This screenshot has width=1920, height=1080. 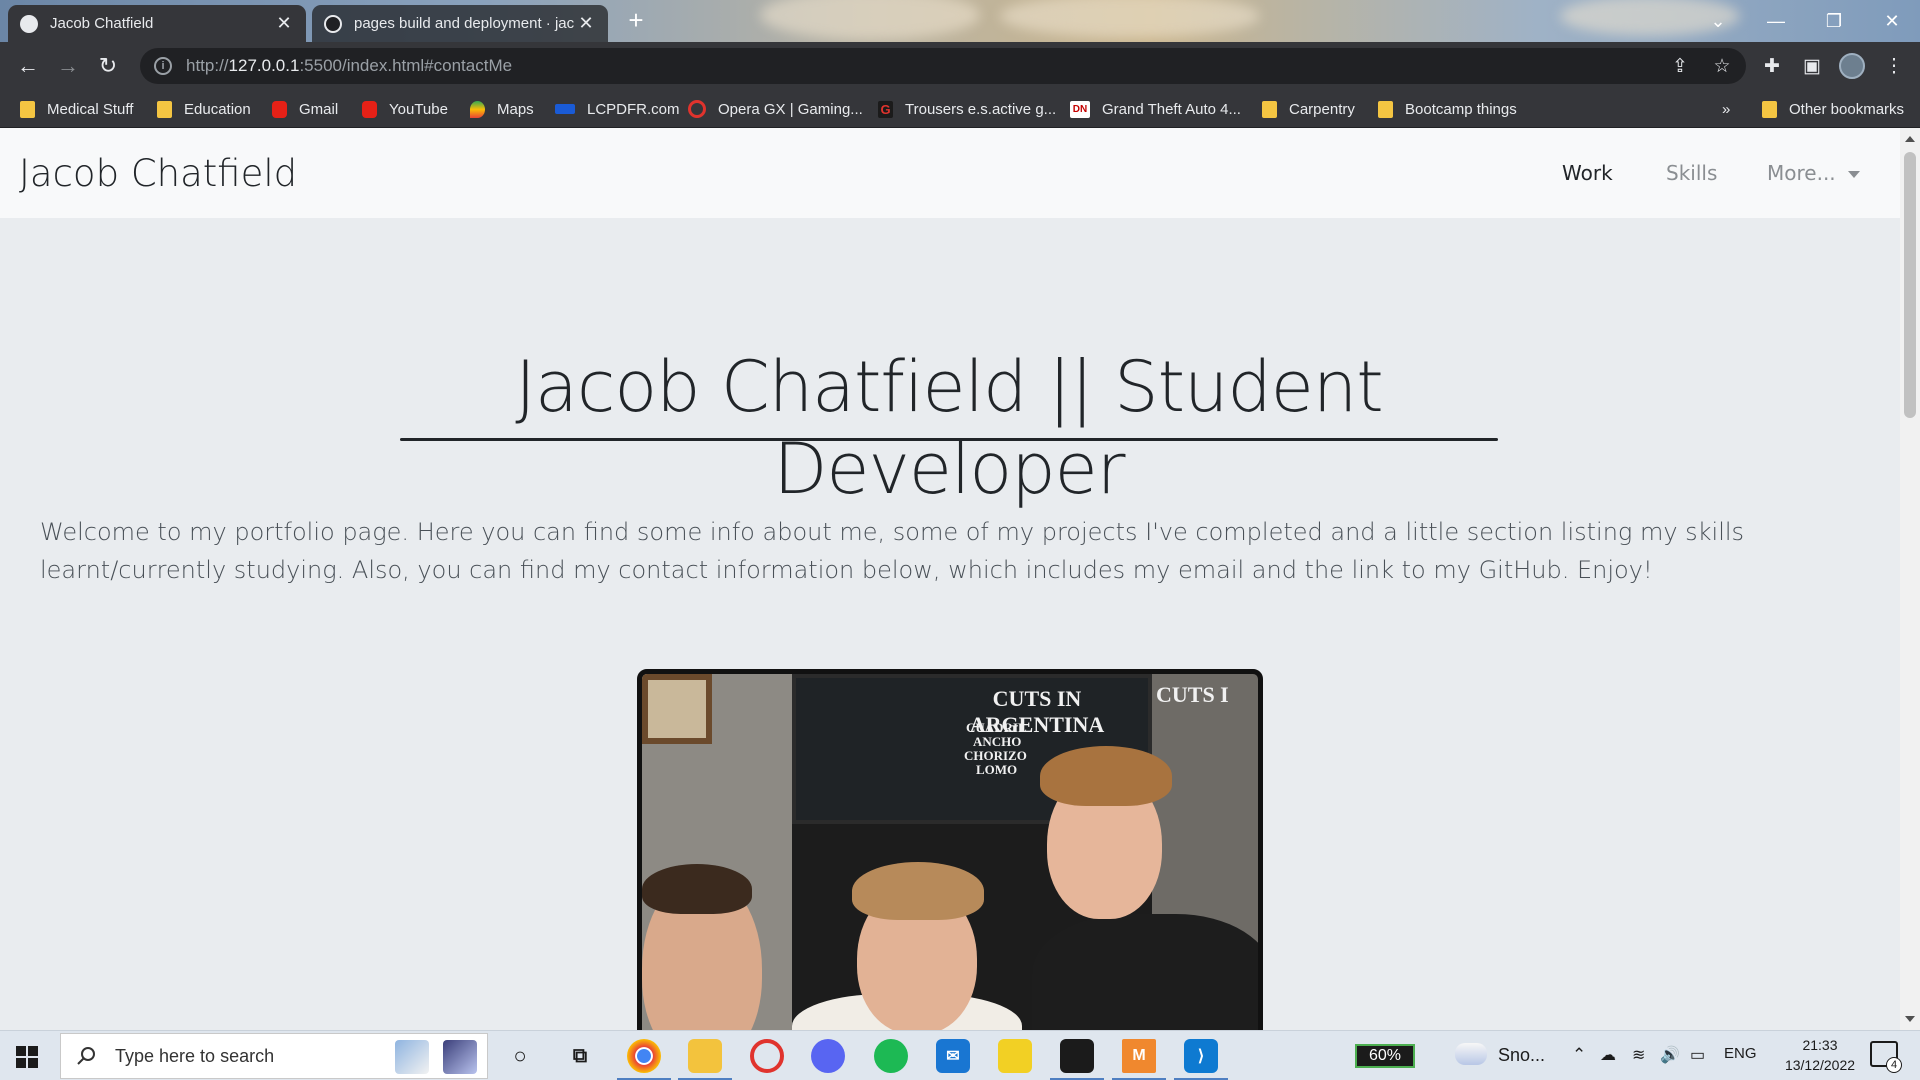 What do you see at coordinates (1910, 1019) in the screenshot?
I see `scroll-down-arrow-icon` at bounding box center [1910, 1019].